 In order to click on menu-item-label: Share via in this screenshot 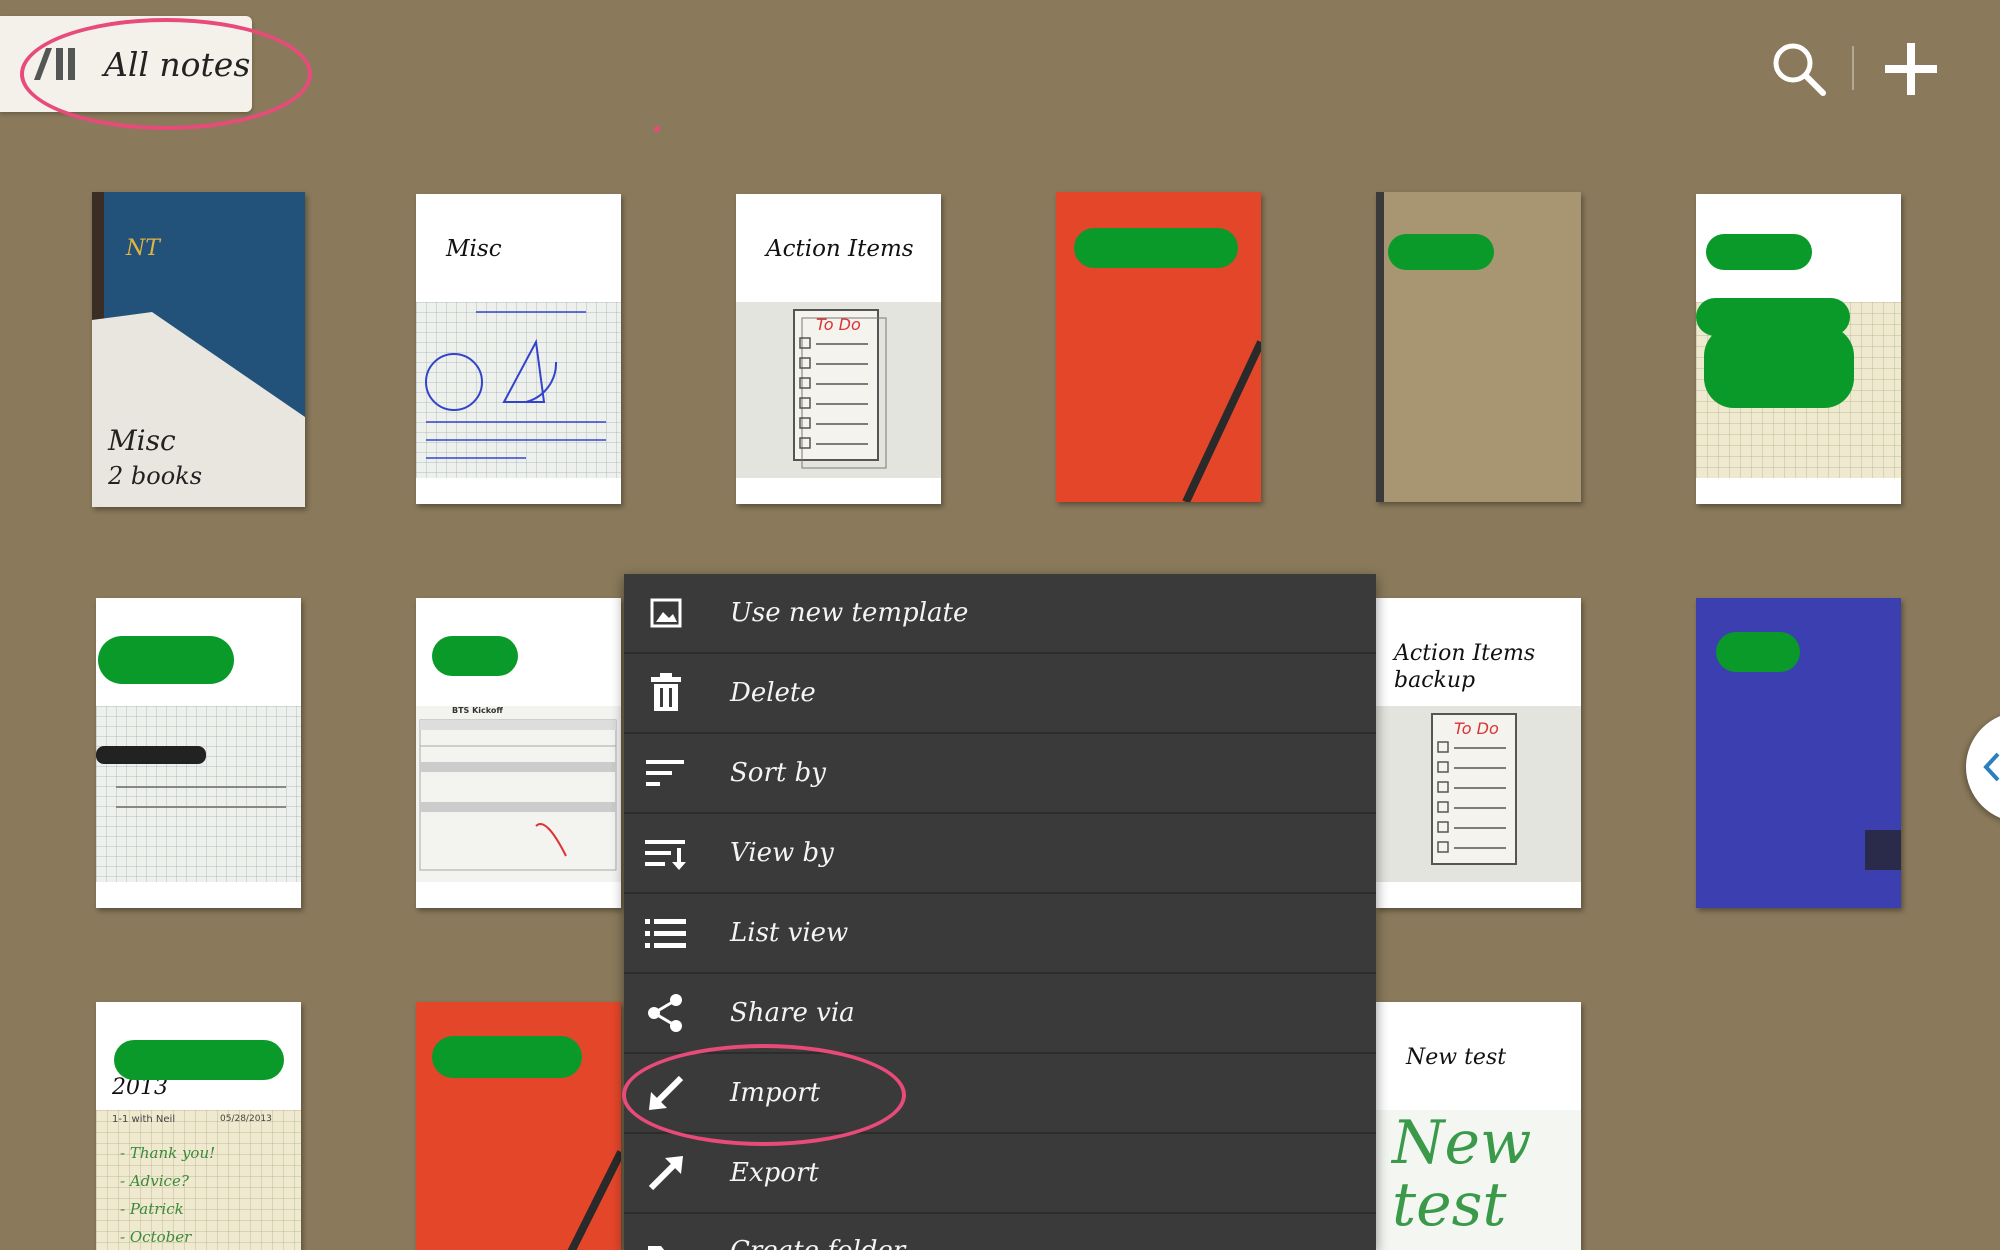, I will do `click(792, 1013)`.